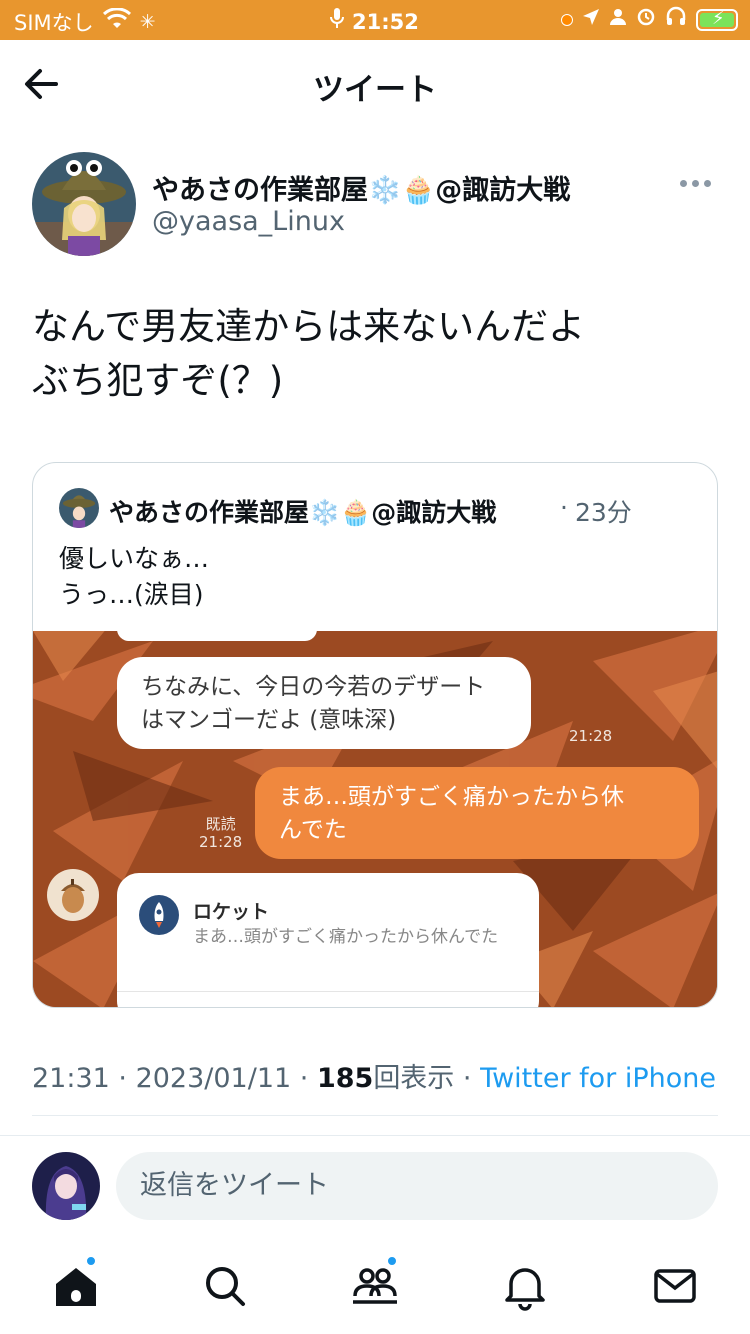 Image resolution: width=750 pixels, height=1334 pixels. I want to click on tweet-time: 21:31, so click(71, 1078).